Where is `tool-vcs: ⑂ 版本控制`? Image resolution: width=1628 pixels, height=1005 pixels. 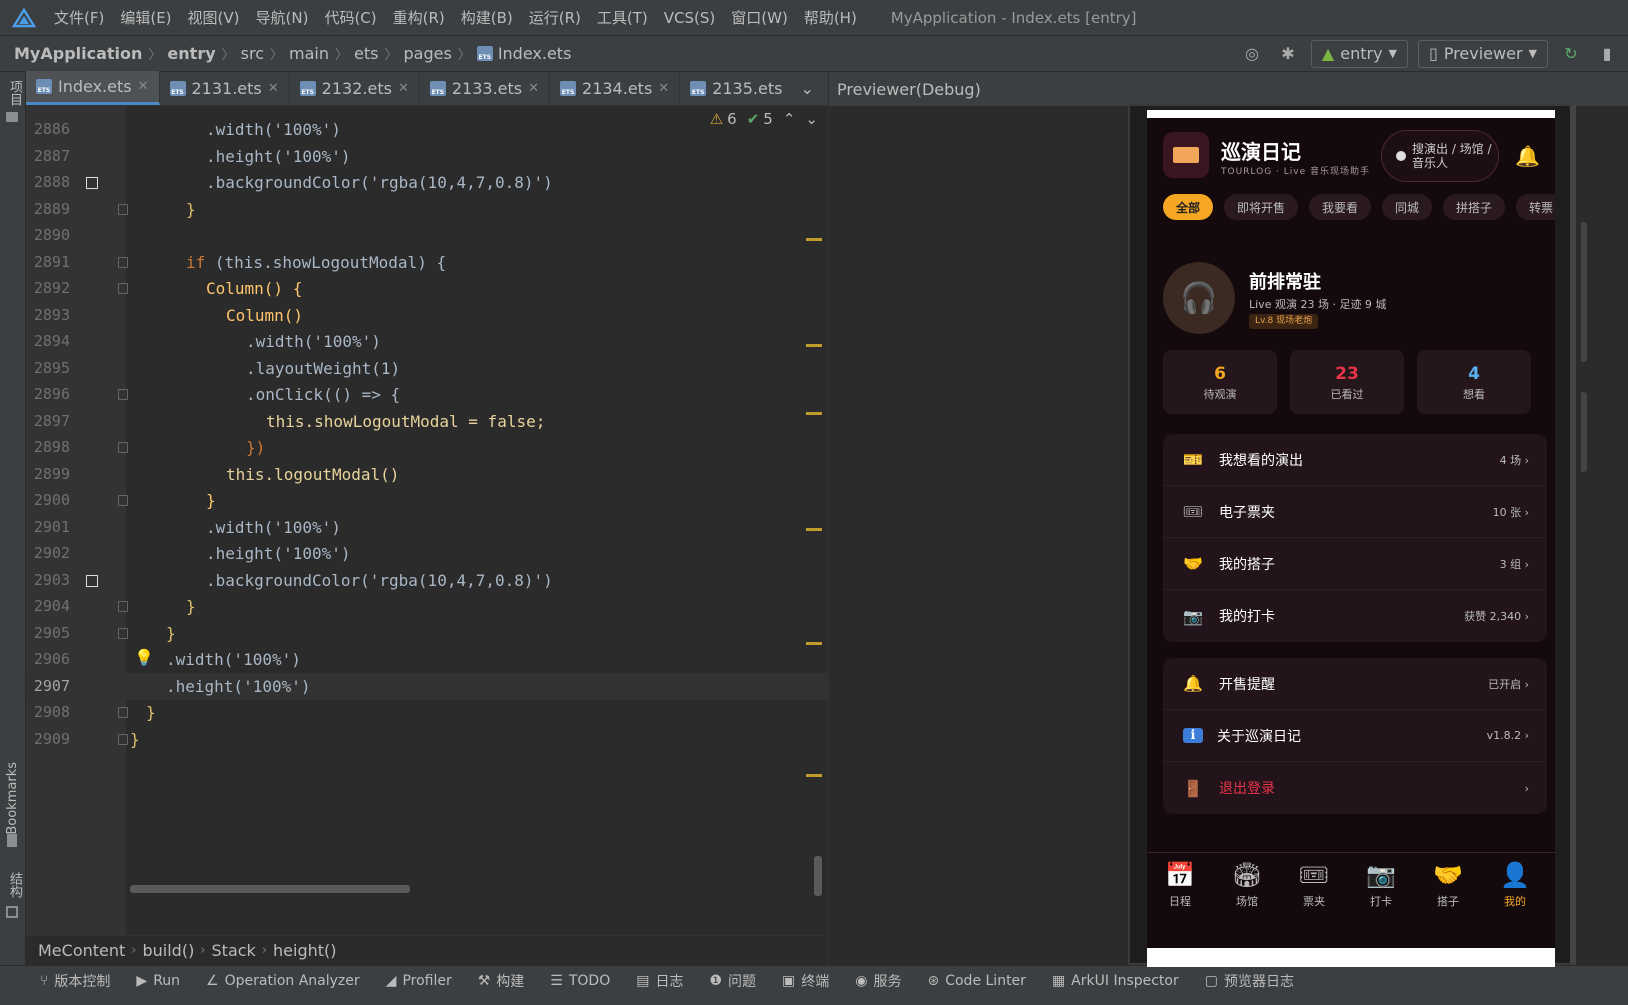 tool-vcs: ⑂ 版本控制 is located at coordinates (75, 981).